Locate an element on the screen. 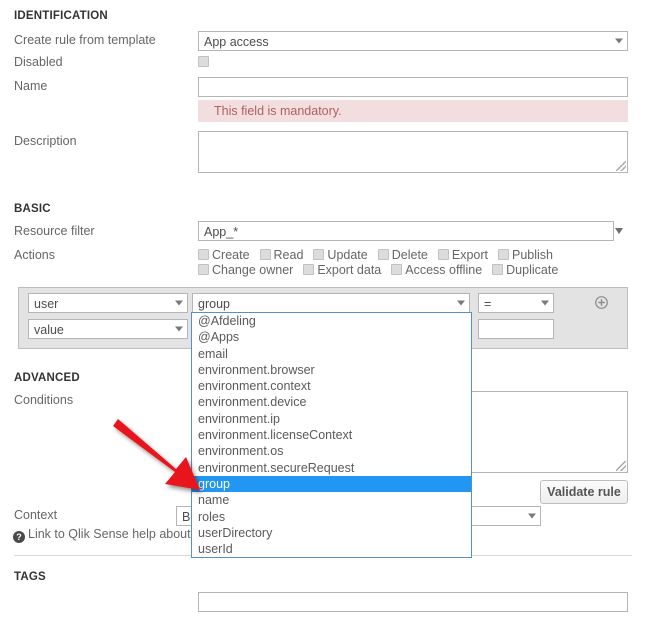 The height and width of the screenshot is (621, 646). property-option-userid: userId is located at coordinates (331, 549).